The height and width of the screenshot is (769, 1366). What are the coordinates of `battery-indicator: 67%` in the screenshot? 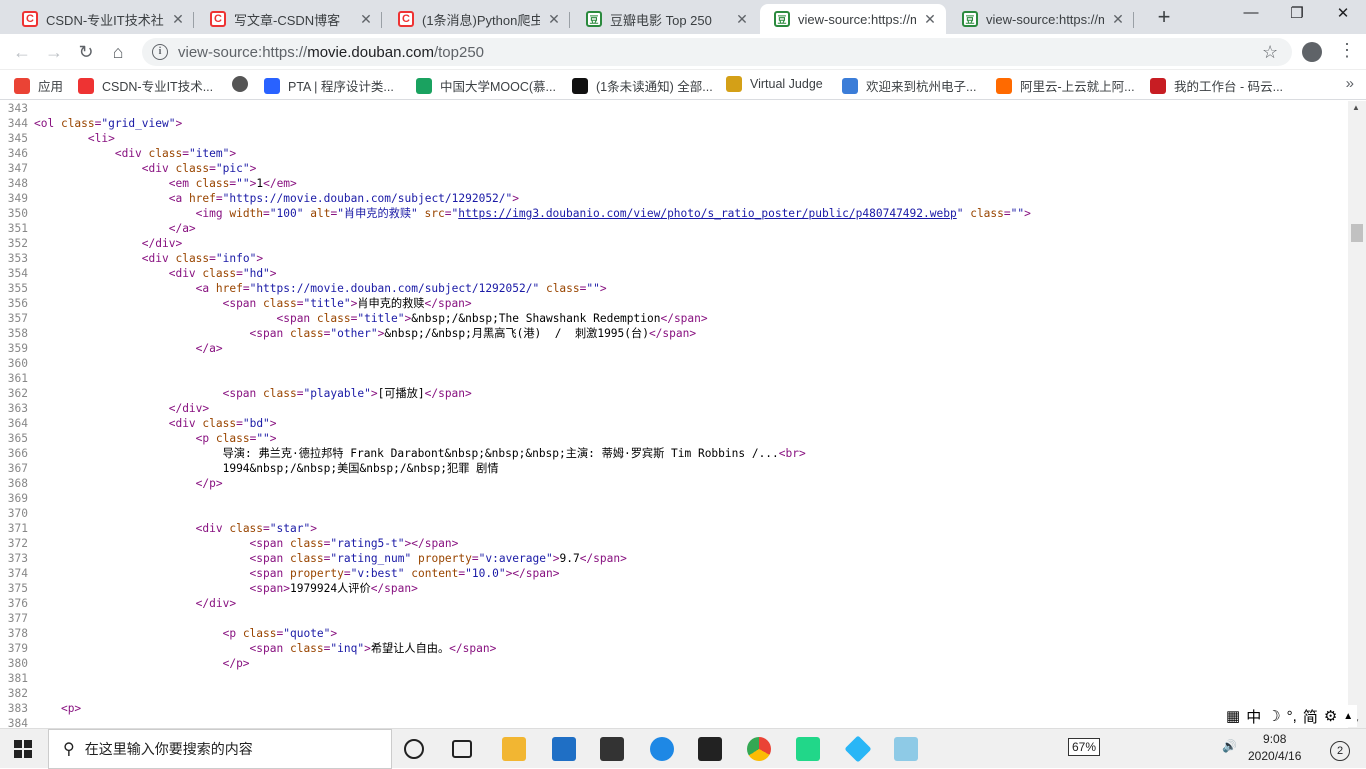 It's located at (1084, 747).